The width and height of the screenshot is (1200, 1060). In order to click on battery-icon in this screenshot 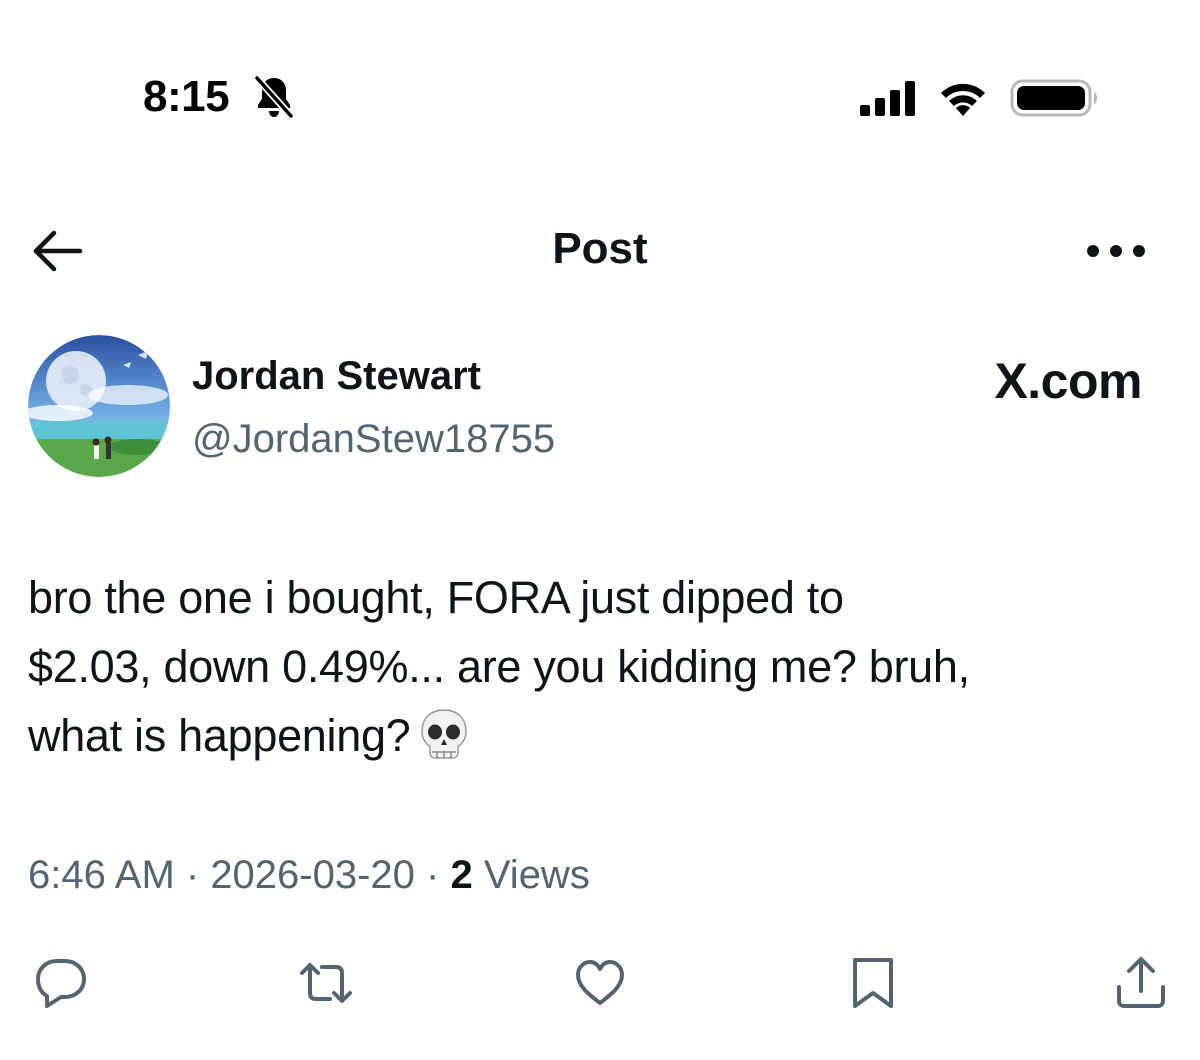, I will do `click(1053, 98)`.